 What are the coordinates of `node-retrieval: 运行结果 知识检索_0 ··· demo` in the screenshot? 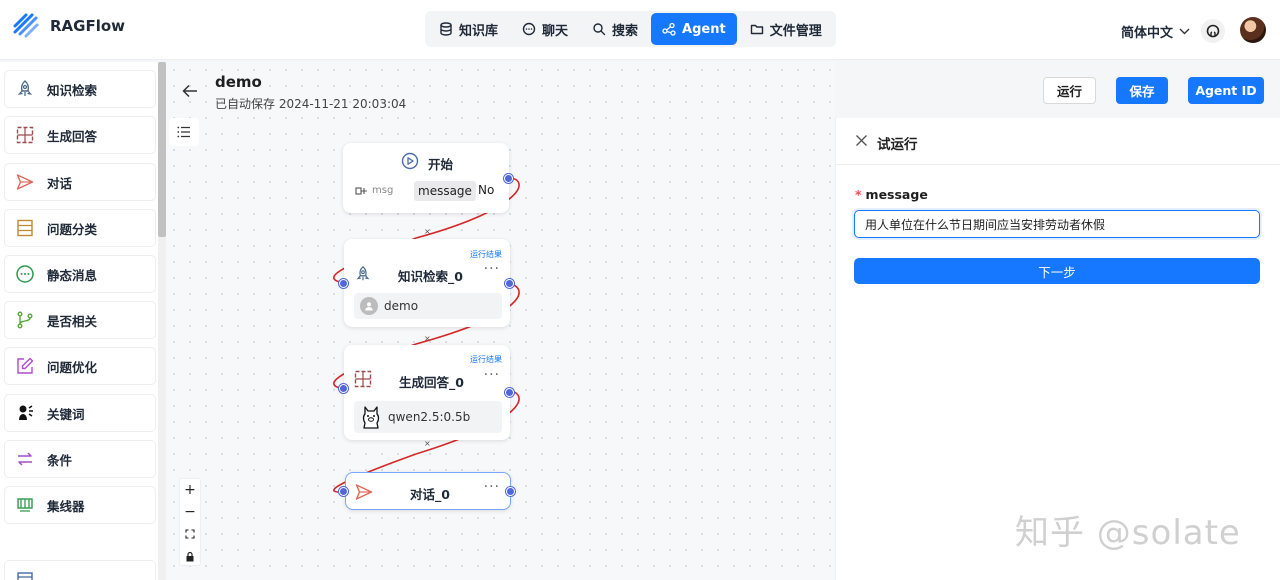 It's located at (427, 283).